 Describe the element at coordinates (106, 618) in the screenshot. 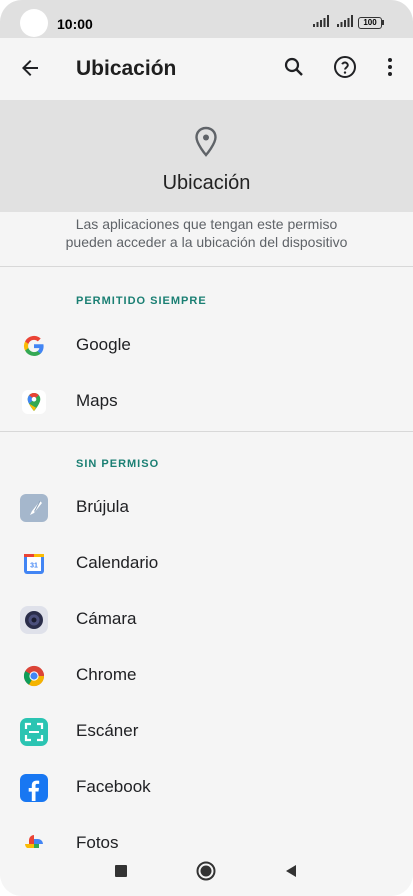

I see `app-name: Cámara` at that location.